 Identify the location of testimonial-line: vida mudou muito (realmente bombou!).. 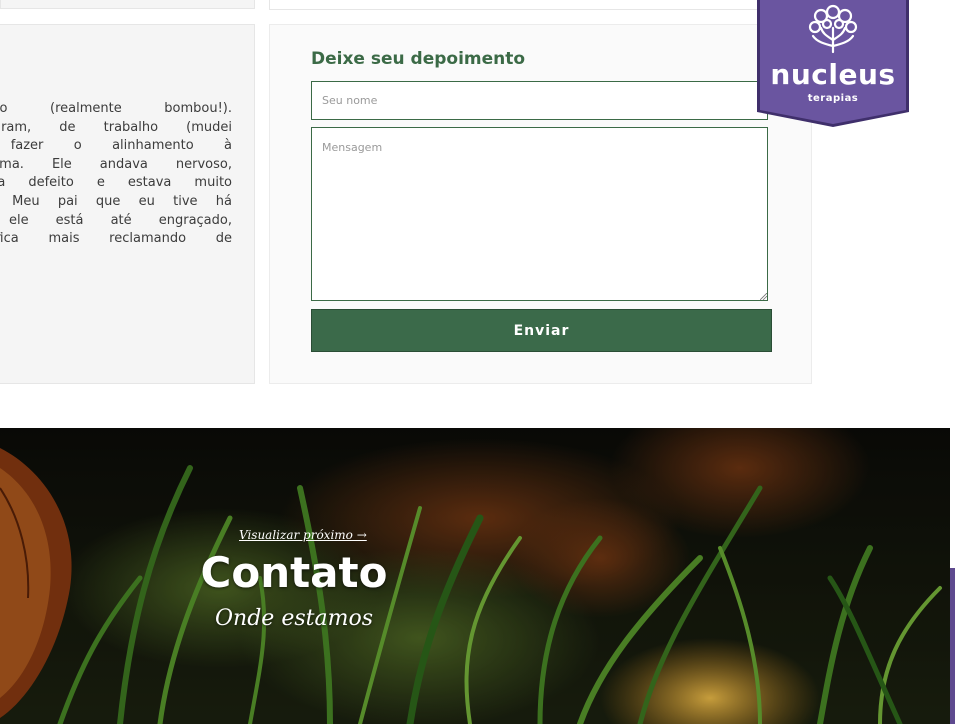
(116, 108).